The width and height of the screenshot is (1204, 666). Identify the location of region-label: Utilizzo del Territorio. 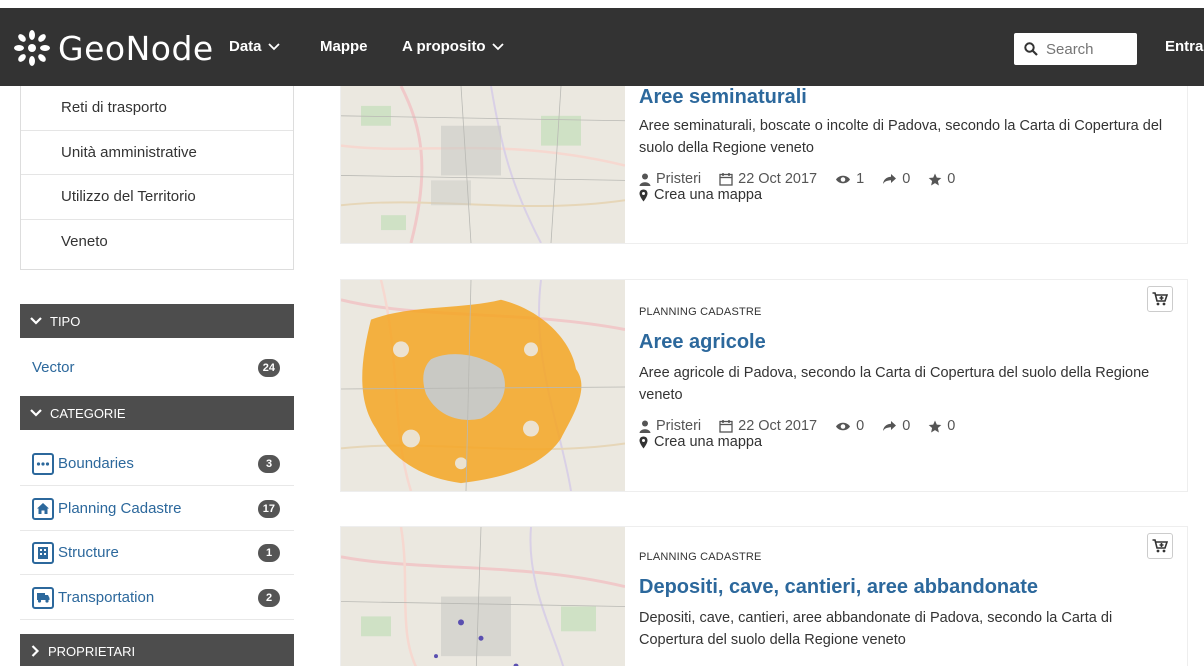
(128, 197).